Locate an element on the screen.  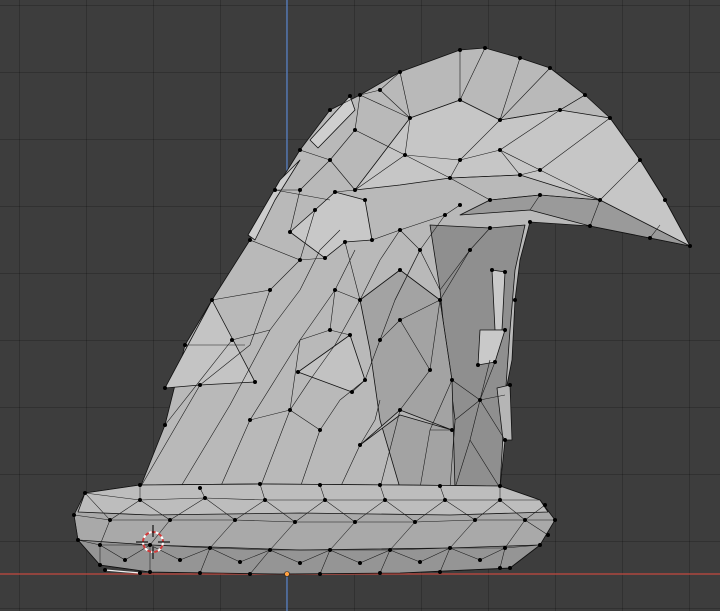
object-origin-icon is located at coordinates (287, 574).